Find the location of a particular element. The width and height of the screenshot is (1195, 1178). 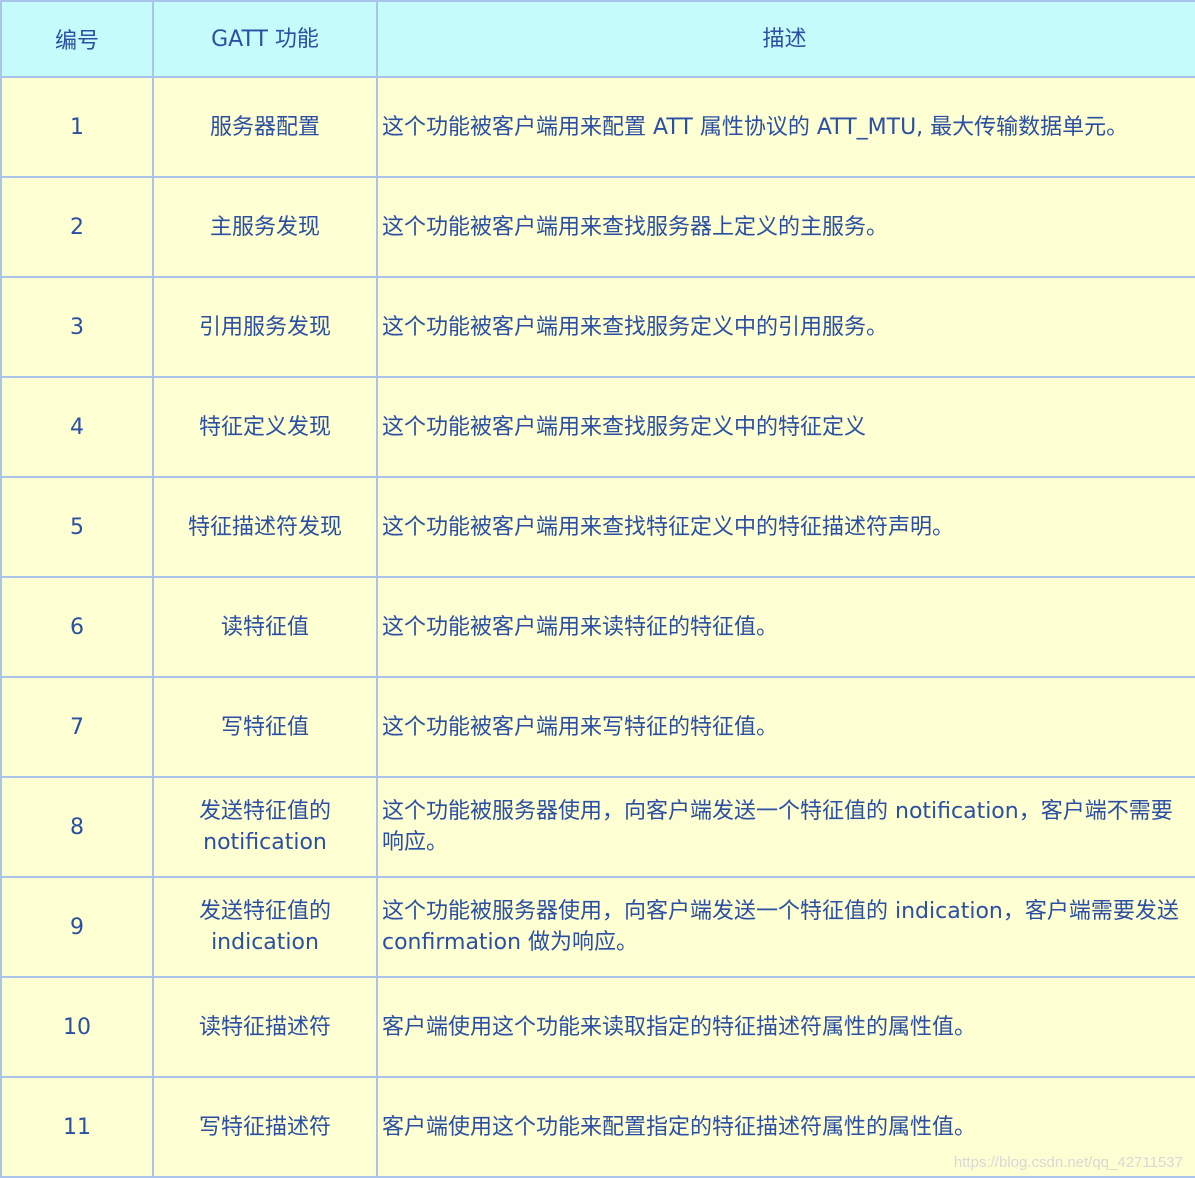

gatt-function-line: 写特征描述符 is located at coordinates (264, 1127).